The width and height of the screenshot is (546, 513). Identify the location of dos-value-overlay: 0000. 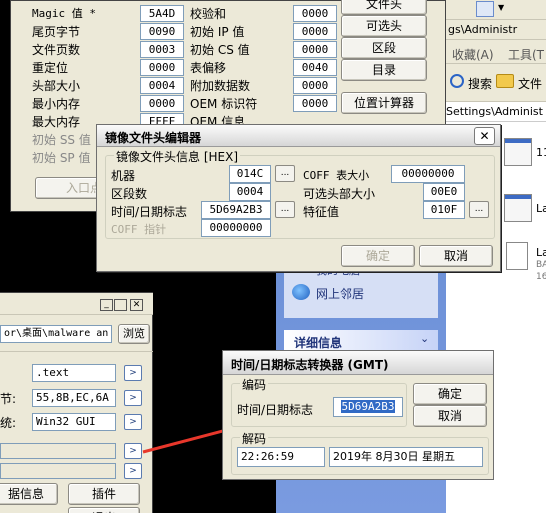
(315, 85).